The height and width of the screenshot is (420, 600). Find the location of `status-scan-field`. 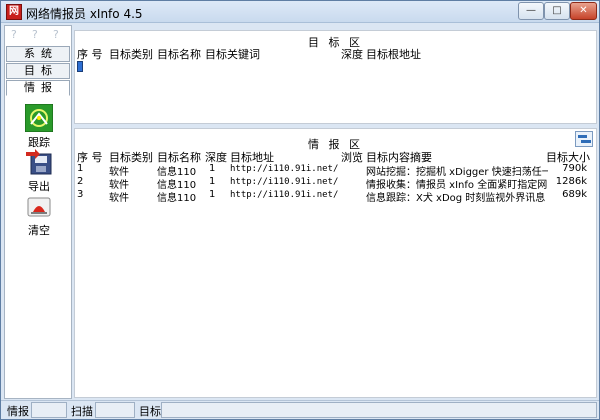

status-scan-field is located at coordinates (115, 410).